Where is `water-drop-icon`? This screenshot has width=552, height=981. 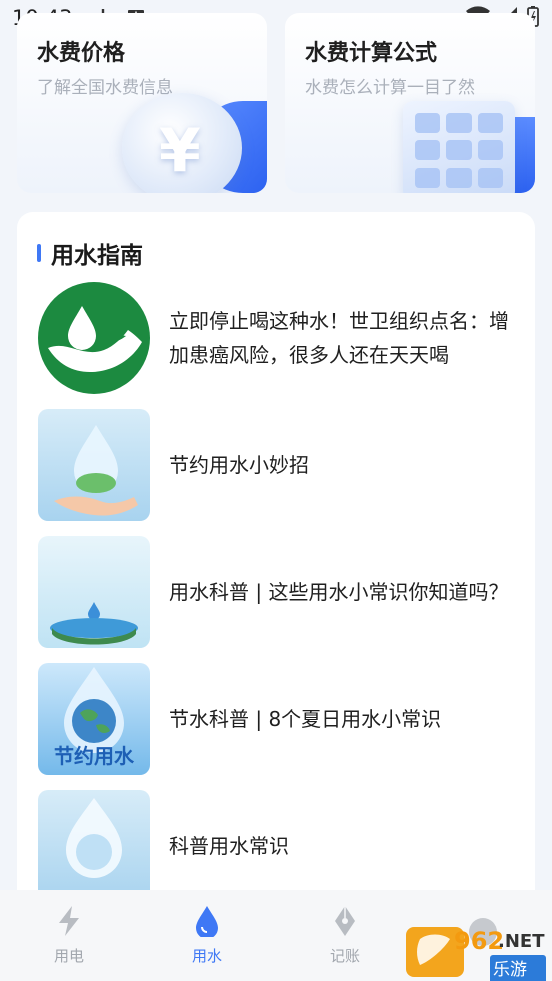 water-drop-icon is located at coordinates (207, 921).